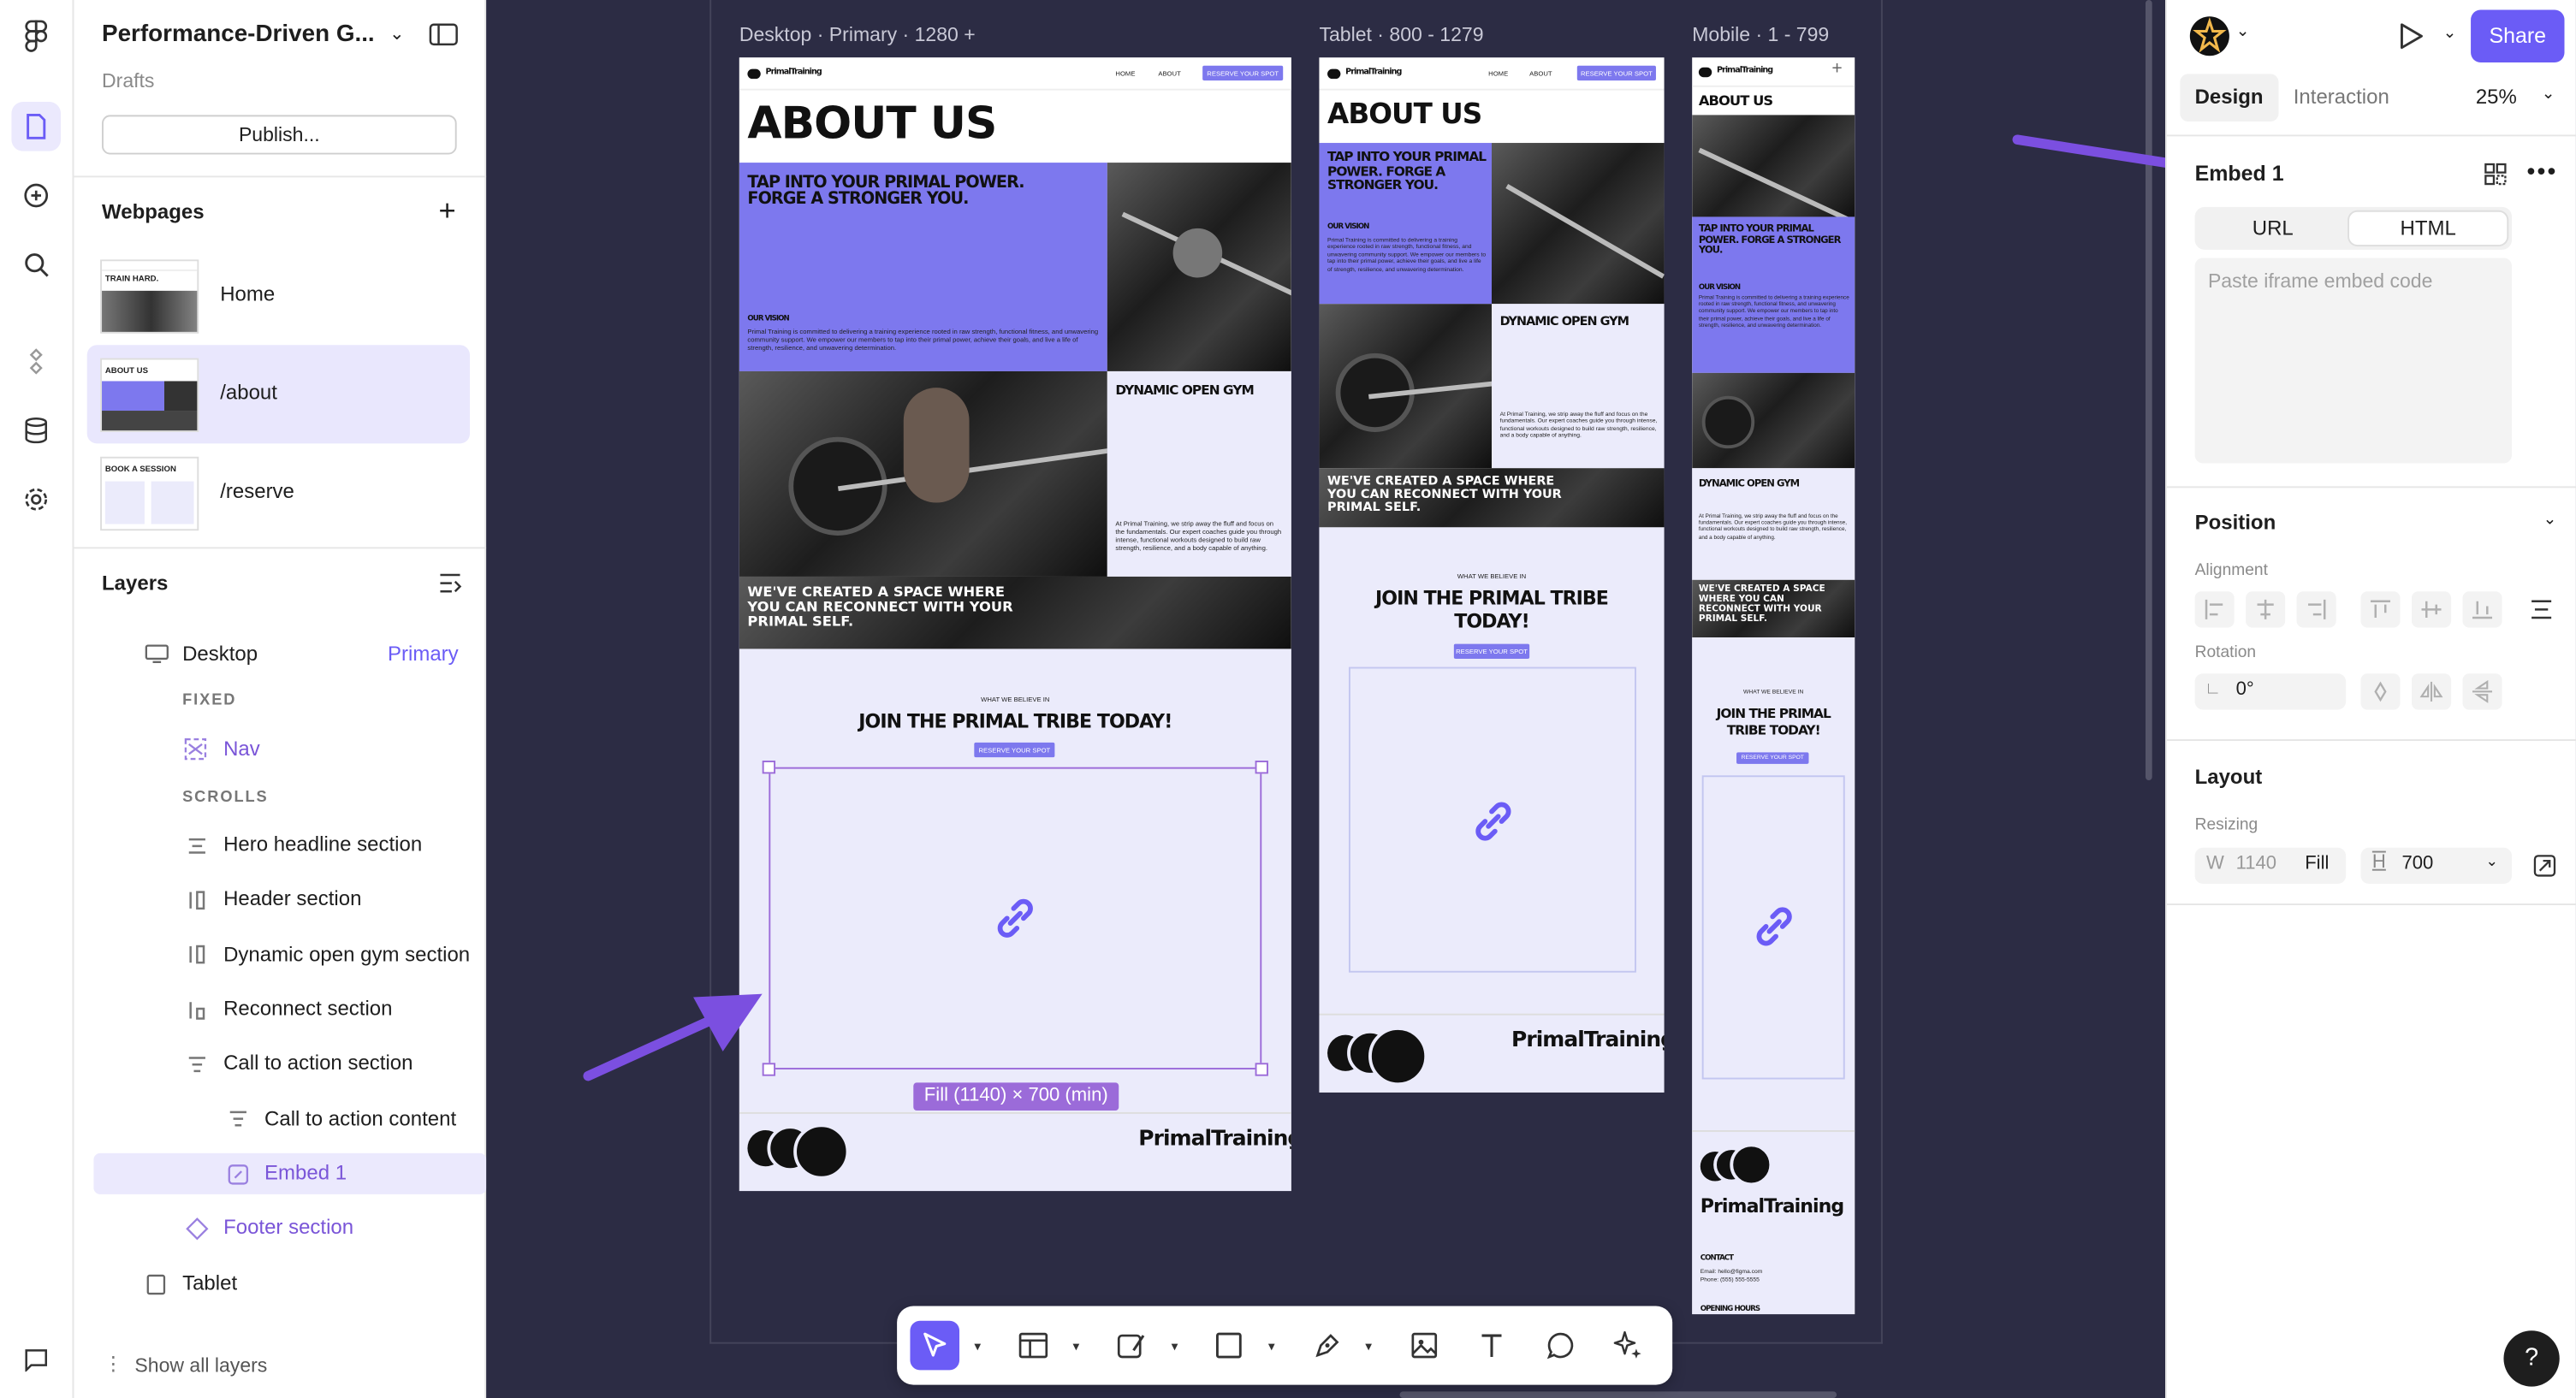 The width and height of the screenshot is (2576, 1398). Describe the element at coordinates (2266, 609) in the screenshot. I see `align-center-icon` at that location.